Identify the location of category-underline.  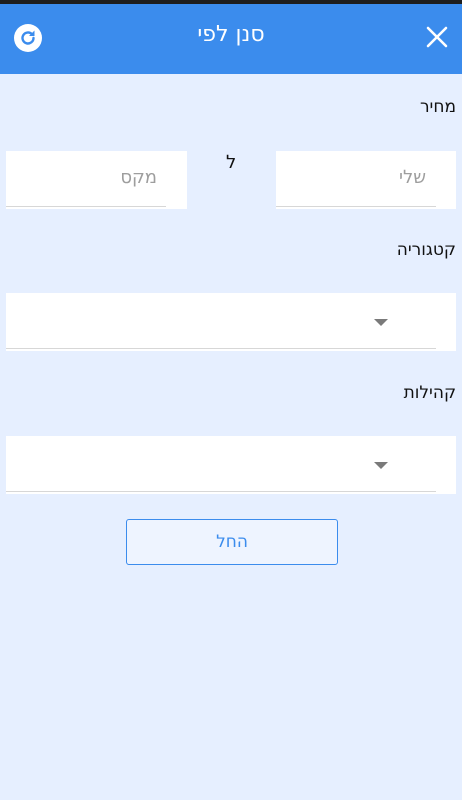
(221, 348).